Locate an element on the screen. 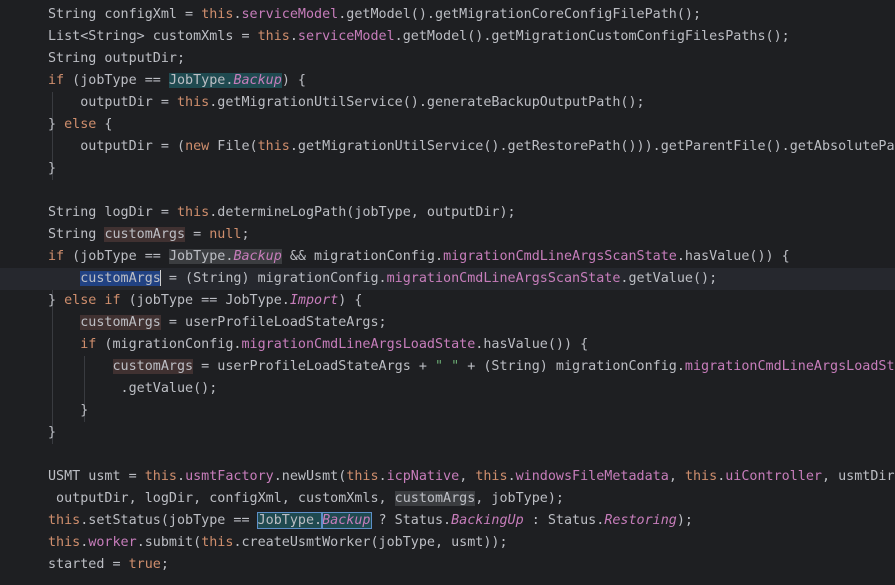 The image size is (895, 585). code-line: .getValue(); is located at coordinates (447, 389).